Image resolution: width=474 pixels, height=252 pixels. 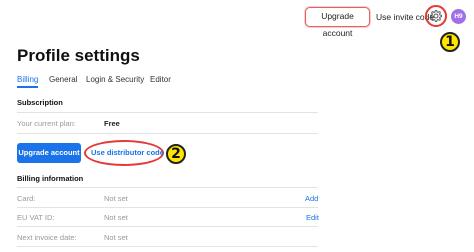 I want to click on next-invoice-date-label: Next invoice date:, so click(x=47, y=237).